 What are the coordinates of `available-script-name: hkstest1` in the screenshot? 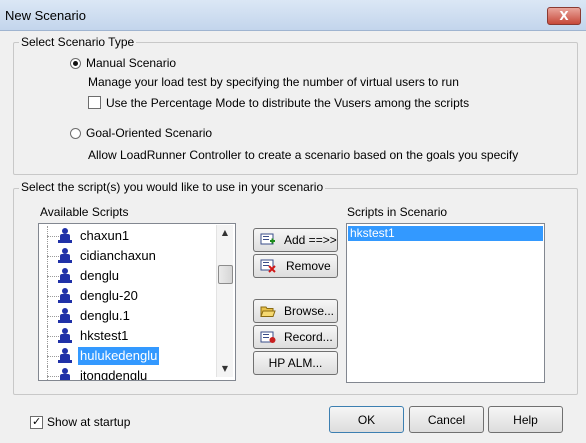 It's located at (104, 335).